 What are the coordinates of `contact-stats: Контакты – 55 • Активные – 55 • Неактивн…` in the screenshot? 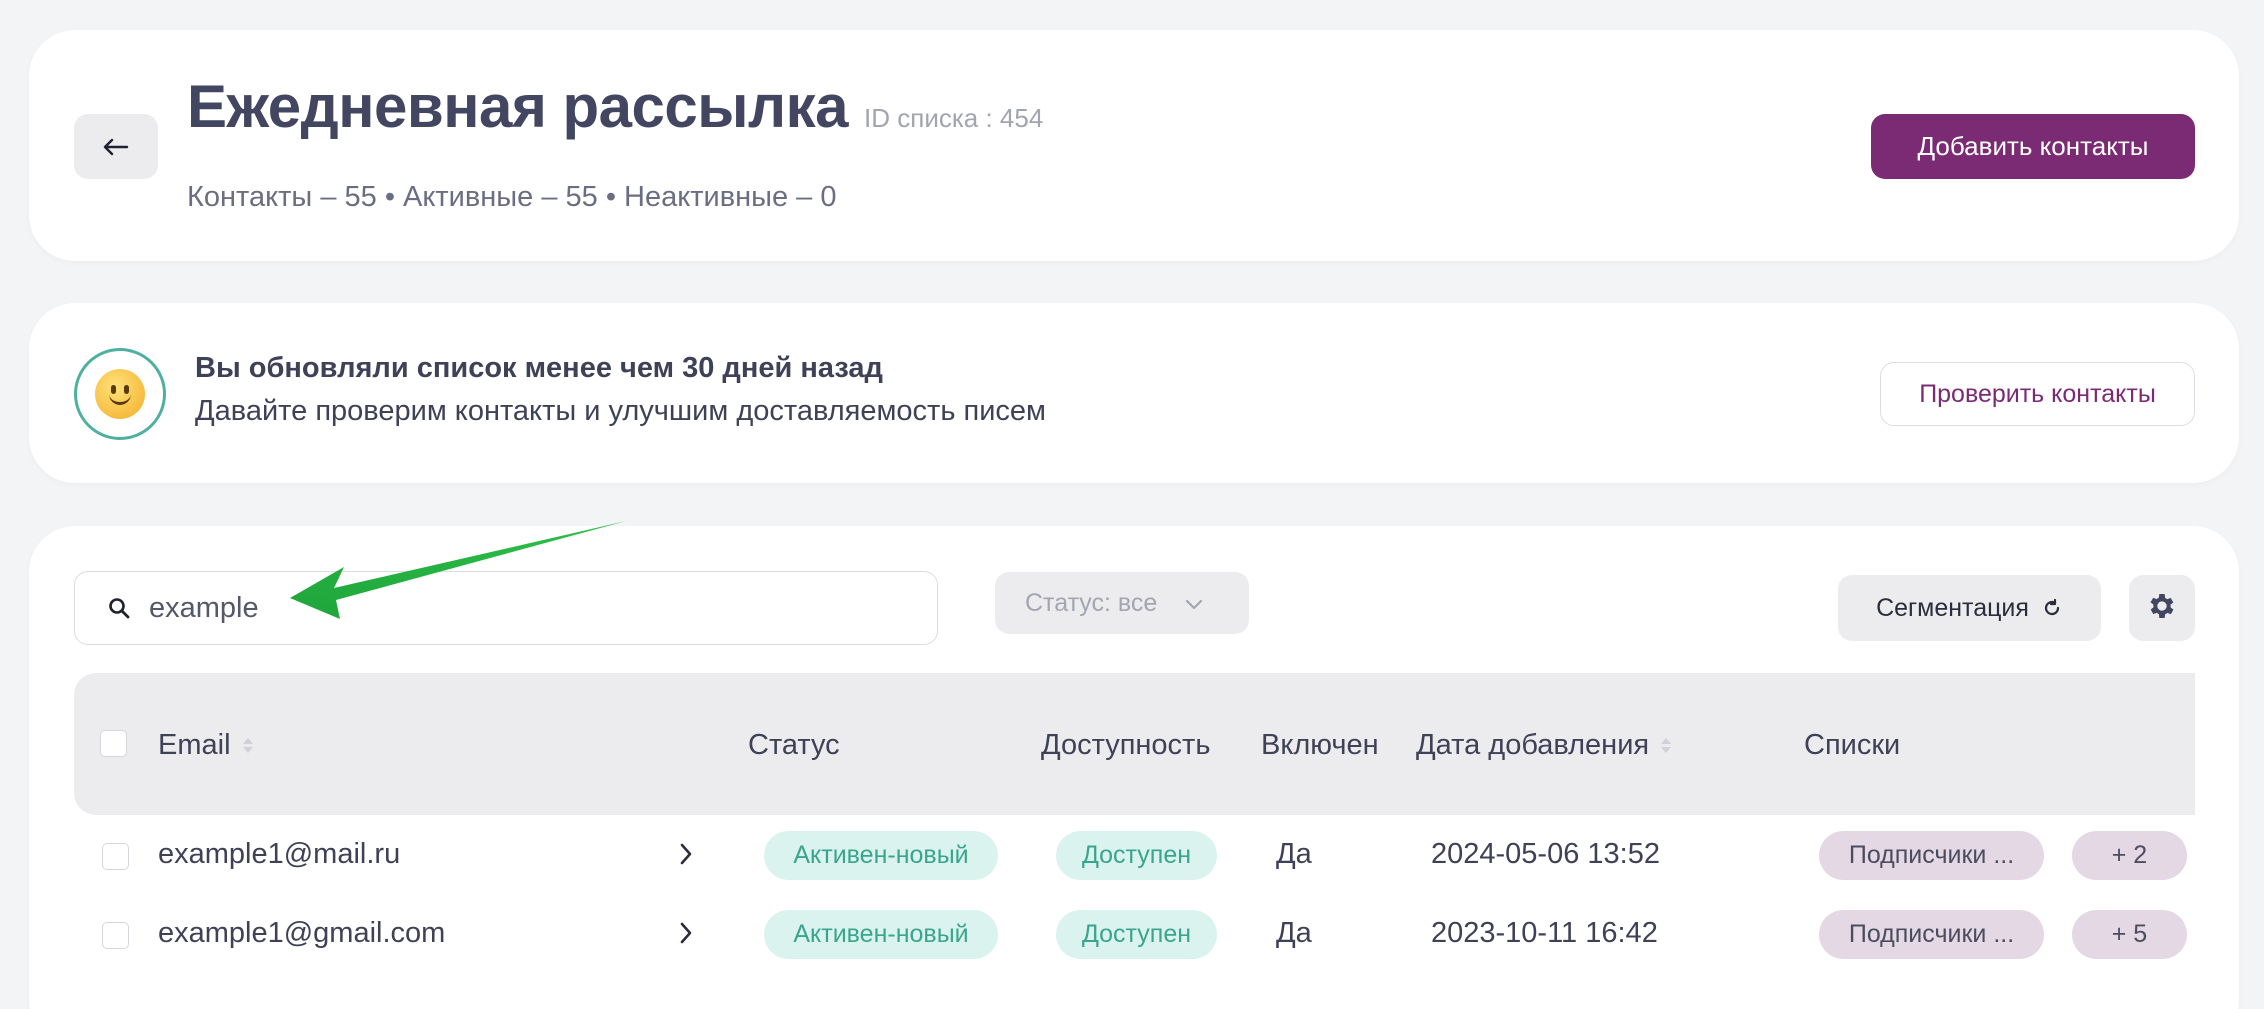 It's located at (512, 197).